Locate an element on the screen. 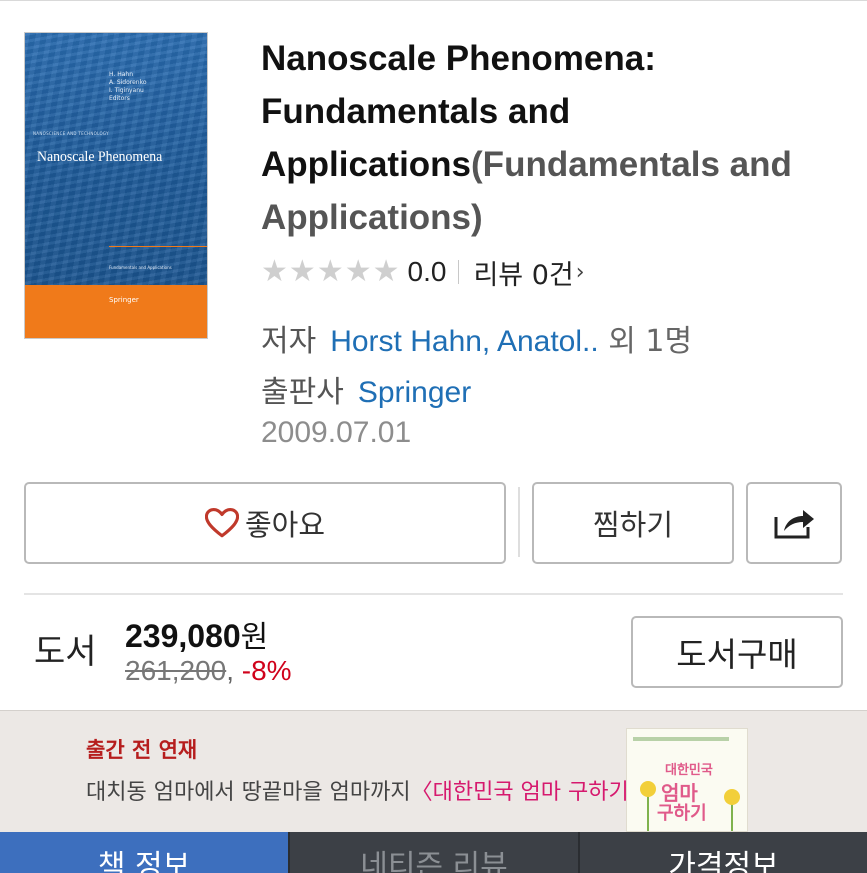  heart-icon is located at coordinates (221, 522).